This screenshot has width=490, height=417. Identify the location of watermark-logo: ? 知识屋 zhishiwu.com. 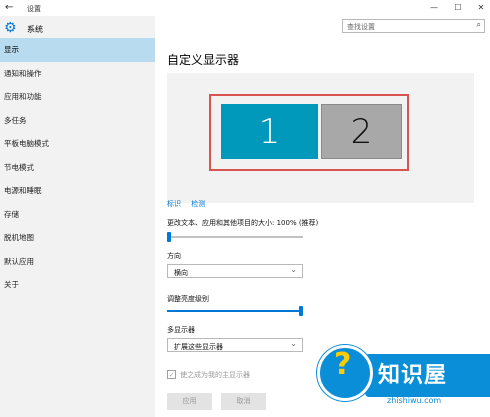
(397, 376).